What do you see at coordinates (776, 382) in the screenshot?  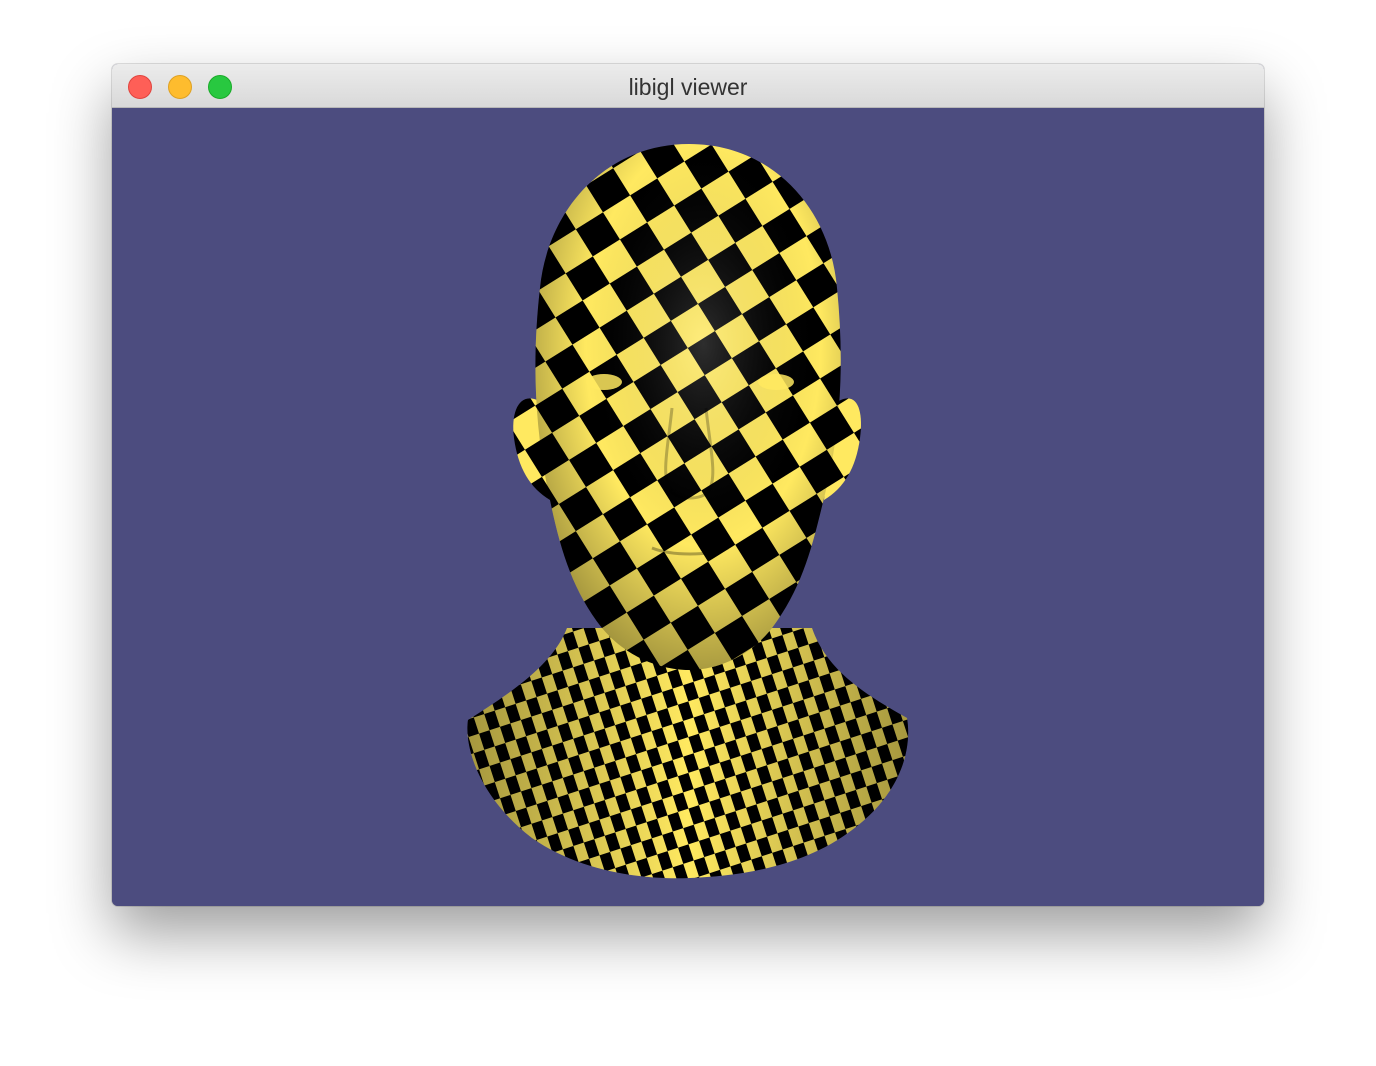 I see `mesh-right-eye` at bounding box center [776, 382].